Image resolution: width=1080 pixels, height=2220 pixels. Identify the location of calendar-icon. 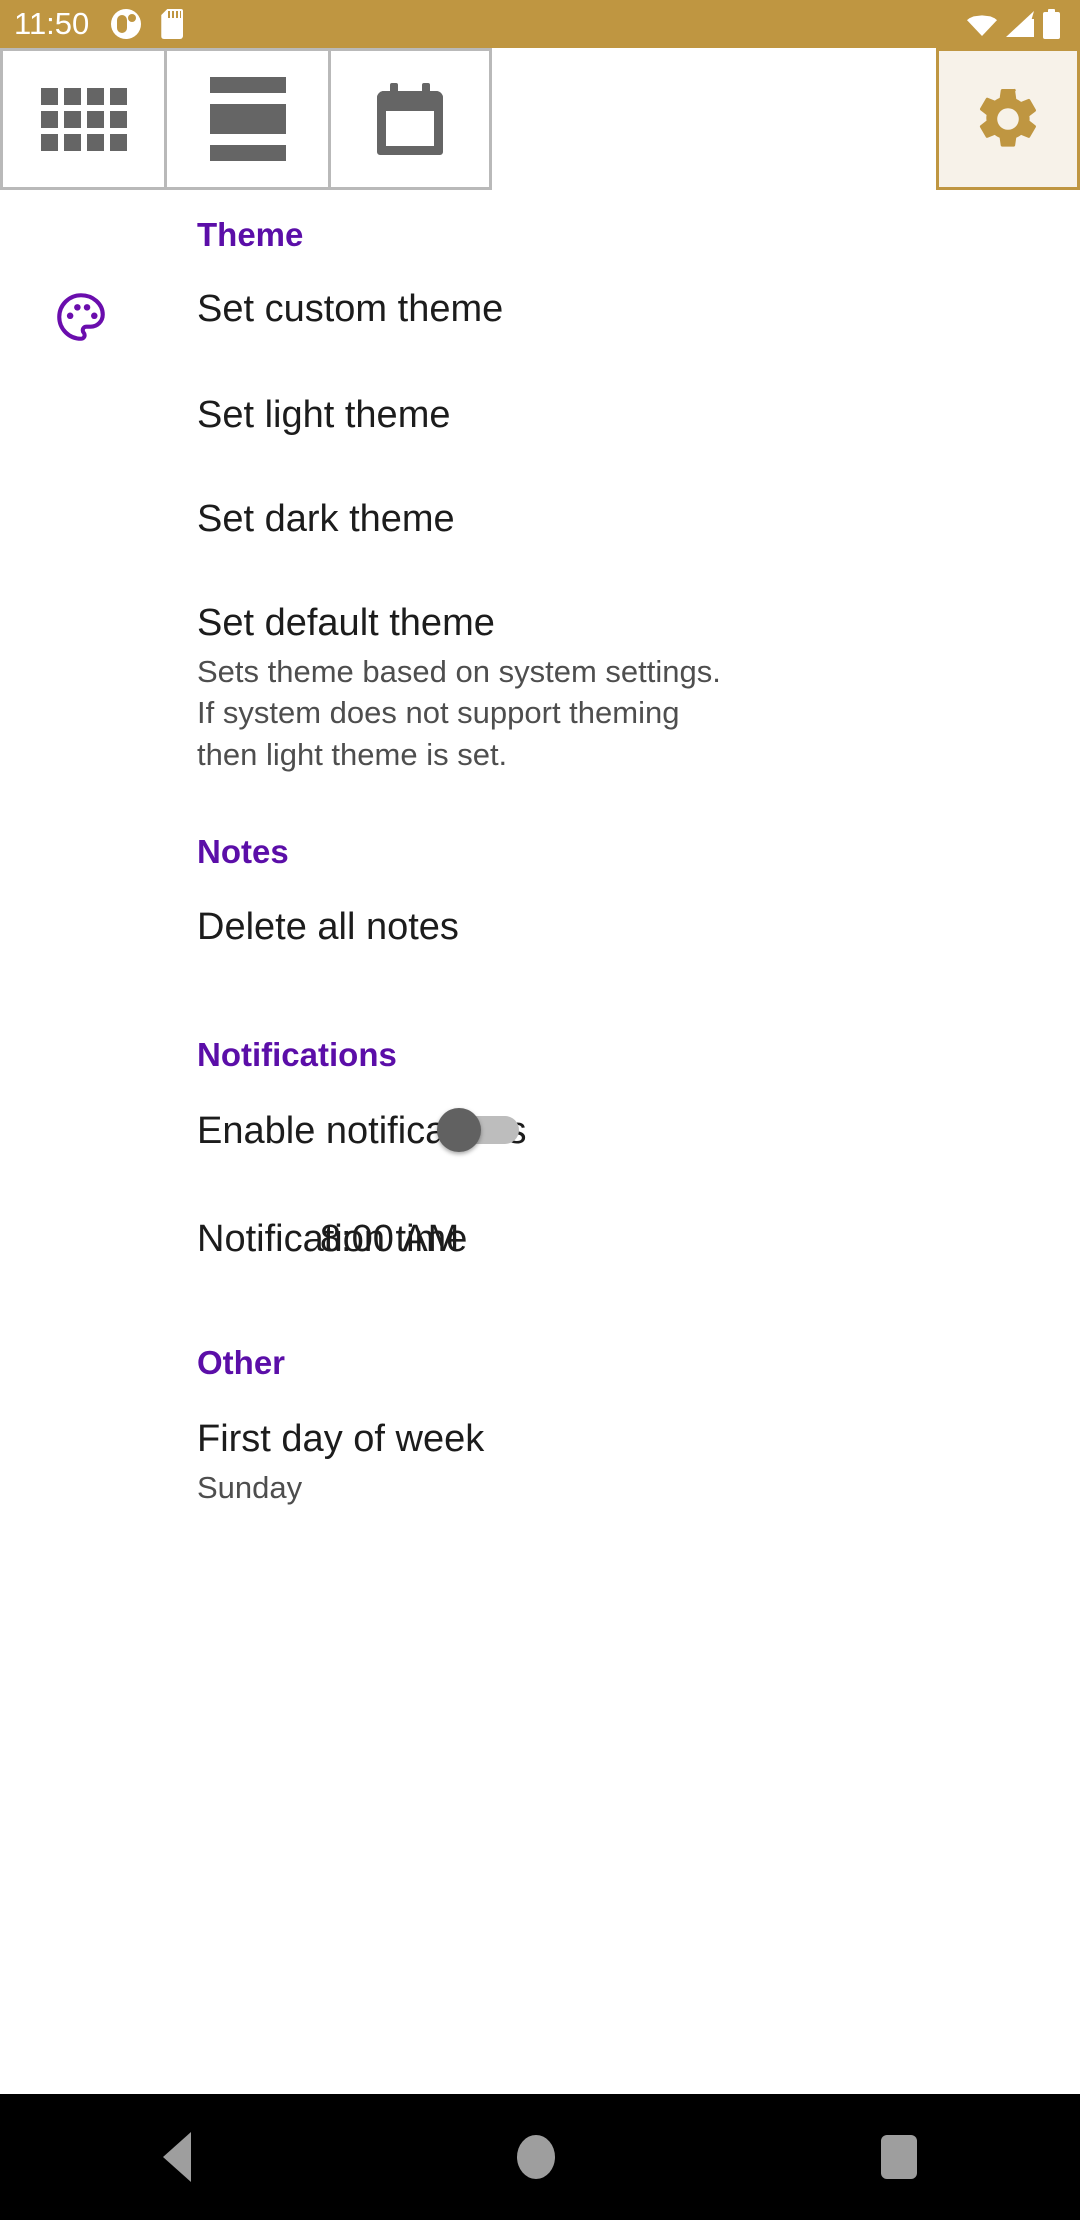
(410, 119).